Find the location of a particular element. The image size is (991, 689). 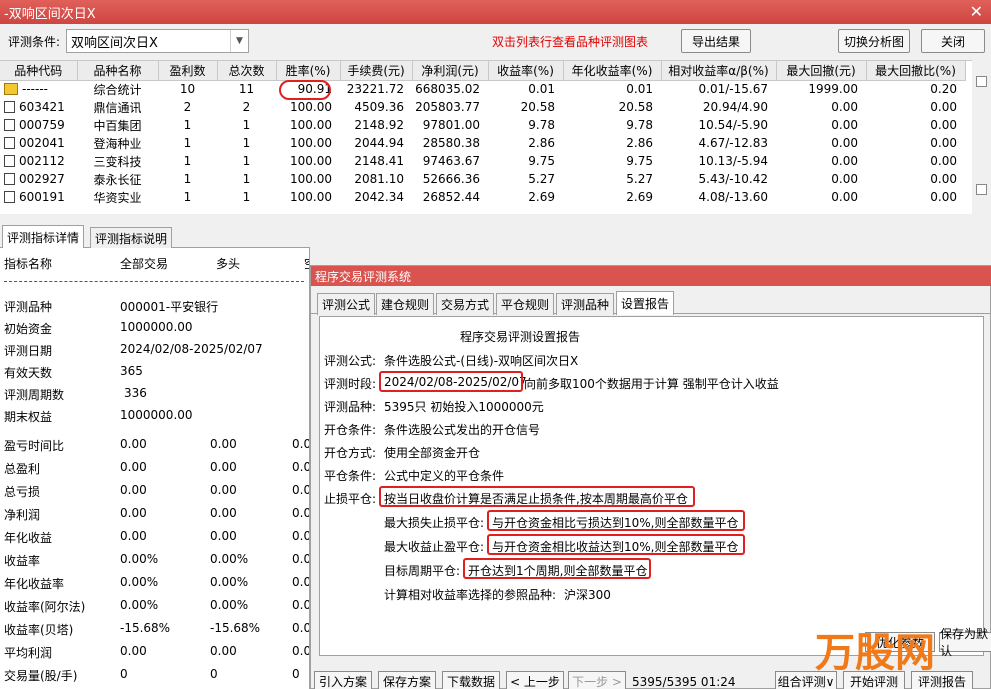

tab-trade-mode: 交易方式 is located at coordinates (465, 304).